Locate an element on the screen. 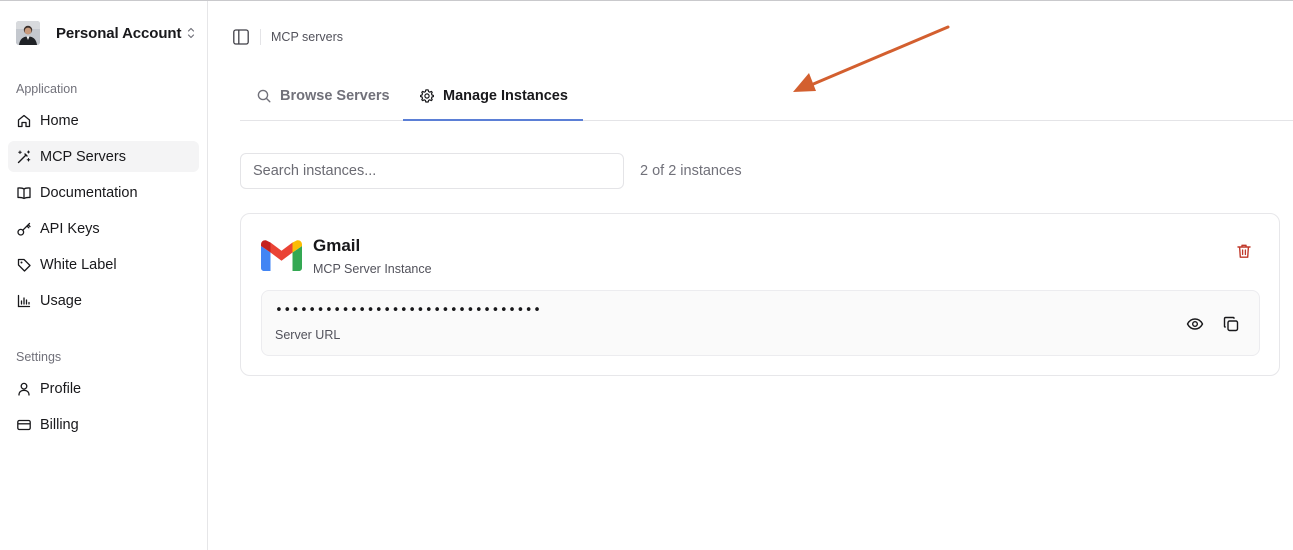 The height and width of the screenshot is (550, 1293). breadcrumb: MCP servers is located at coordinates (307, 37).